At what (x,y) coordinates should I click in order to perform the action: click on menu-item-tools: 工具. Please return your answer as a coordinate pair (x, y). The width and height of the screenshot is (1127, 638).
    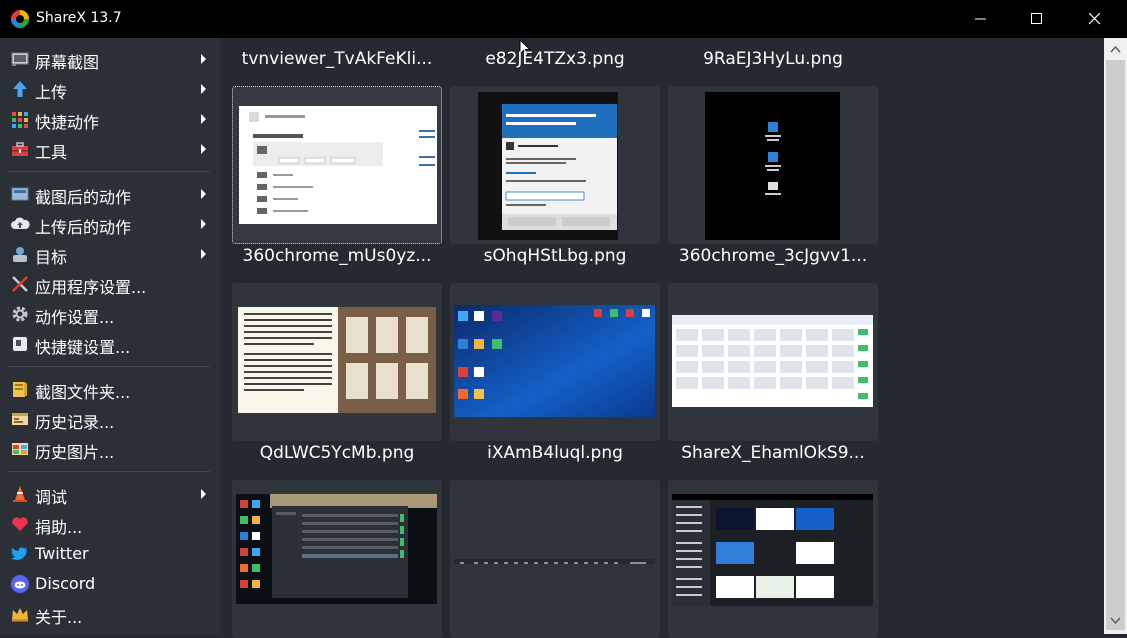
    Looking at the image, I should click on (110, 149).